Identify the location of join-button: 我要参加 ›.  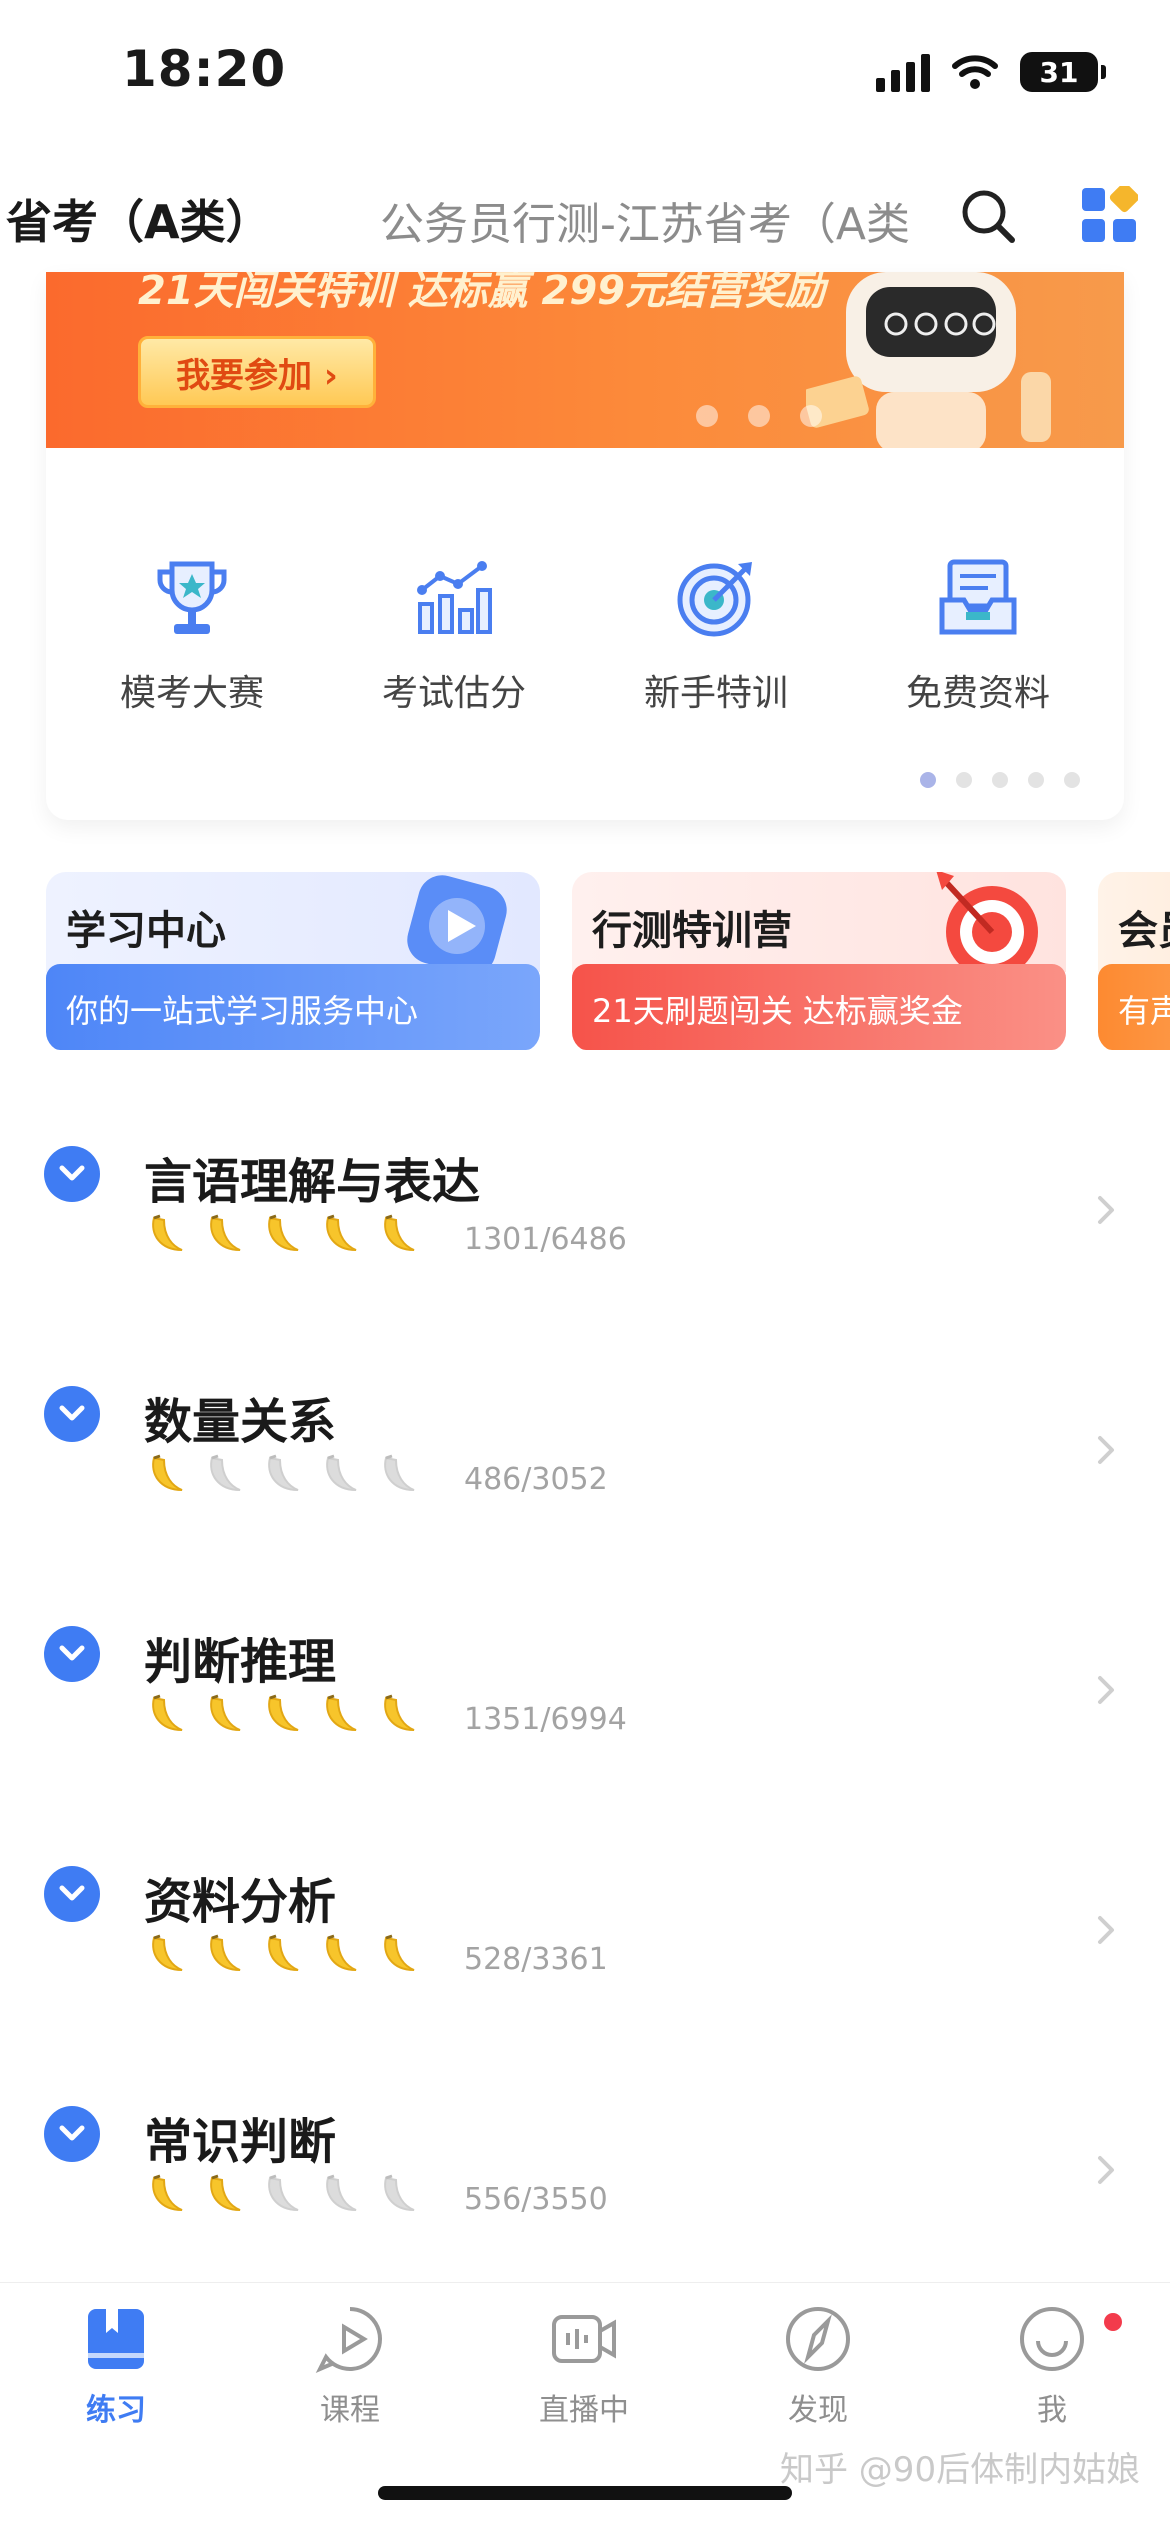
(257, 372).